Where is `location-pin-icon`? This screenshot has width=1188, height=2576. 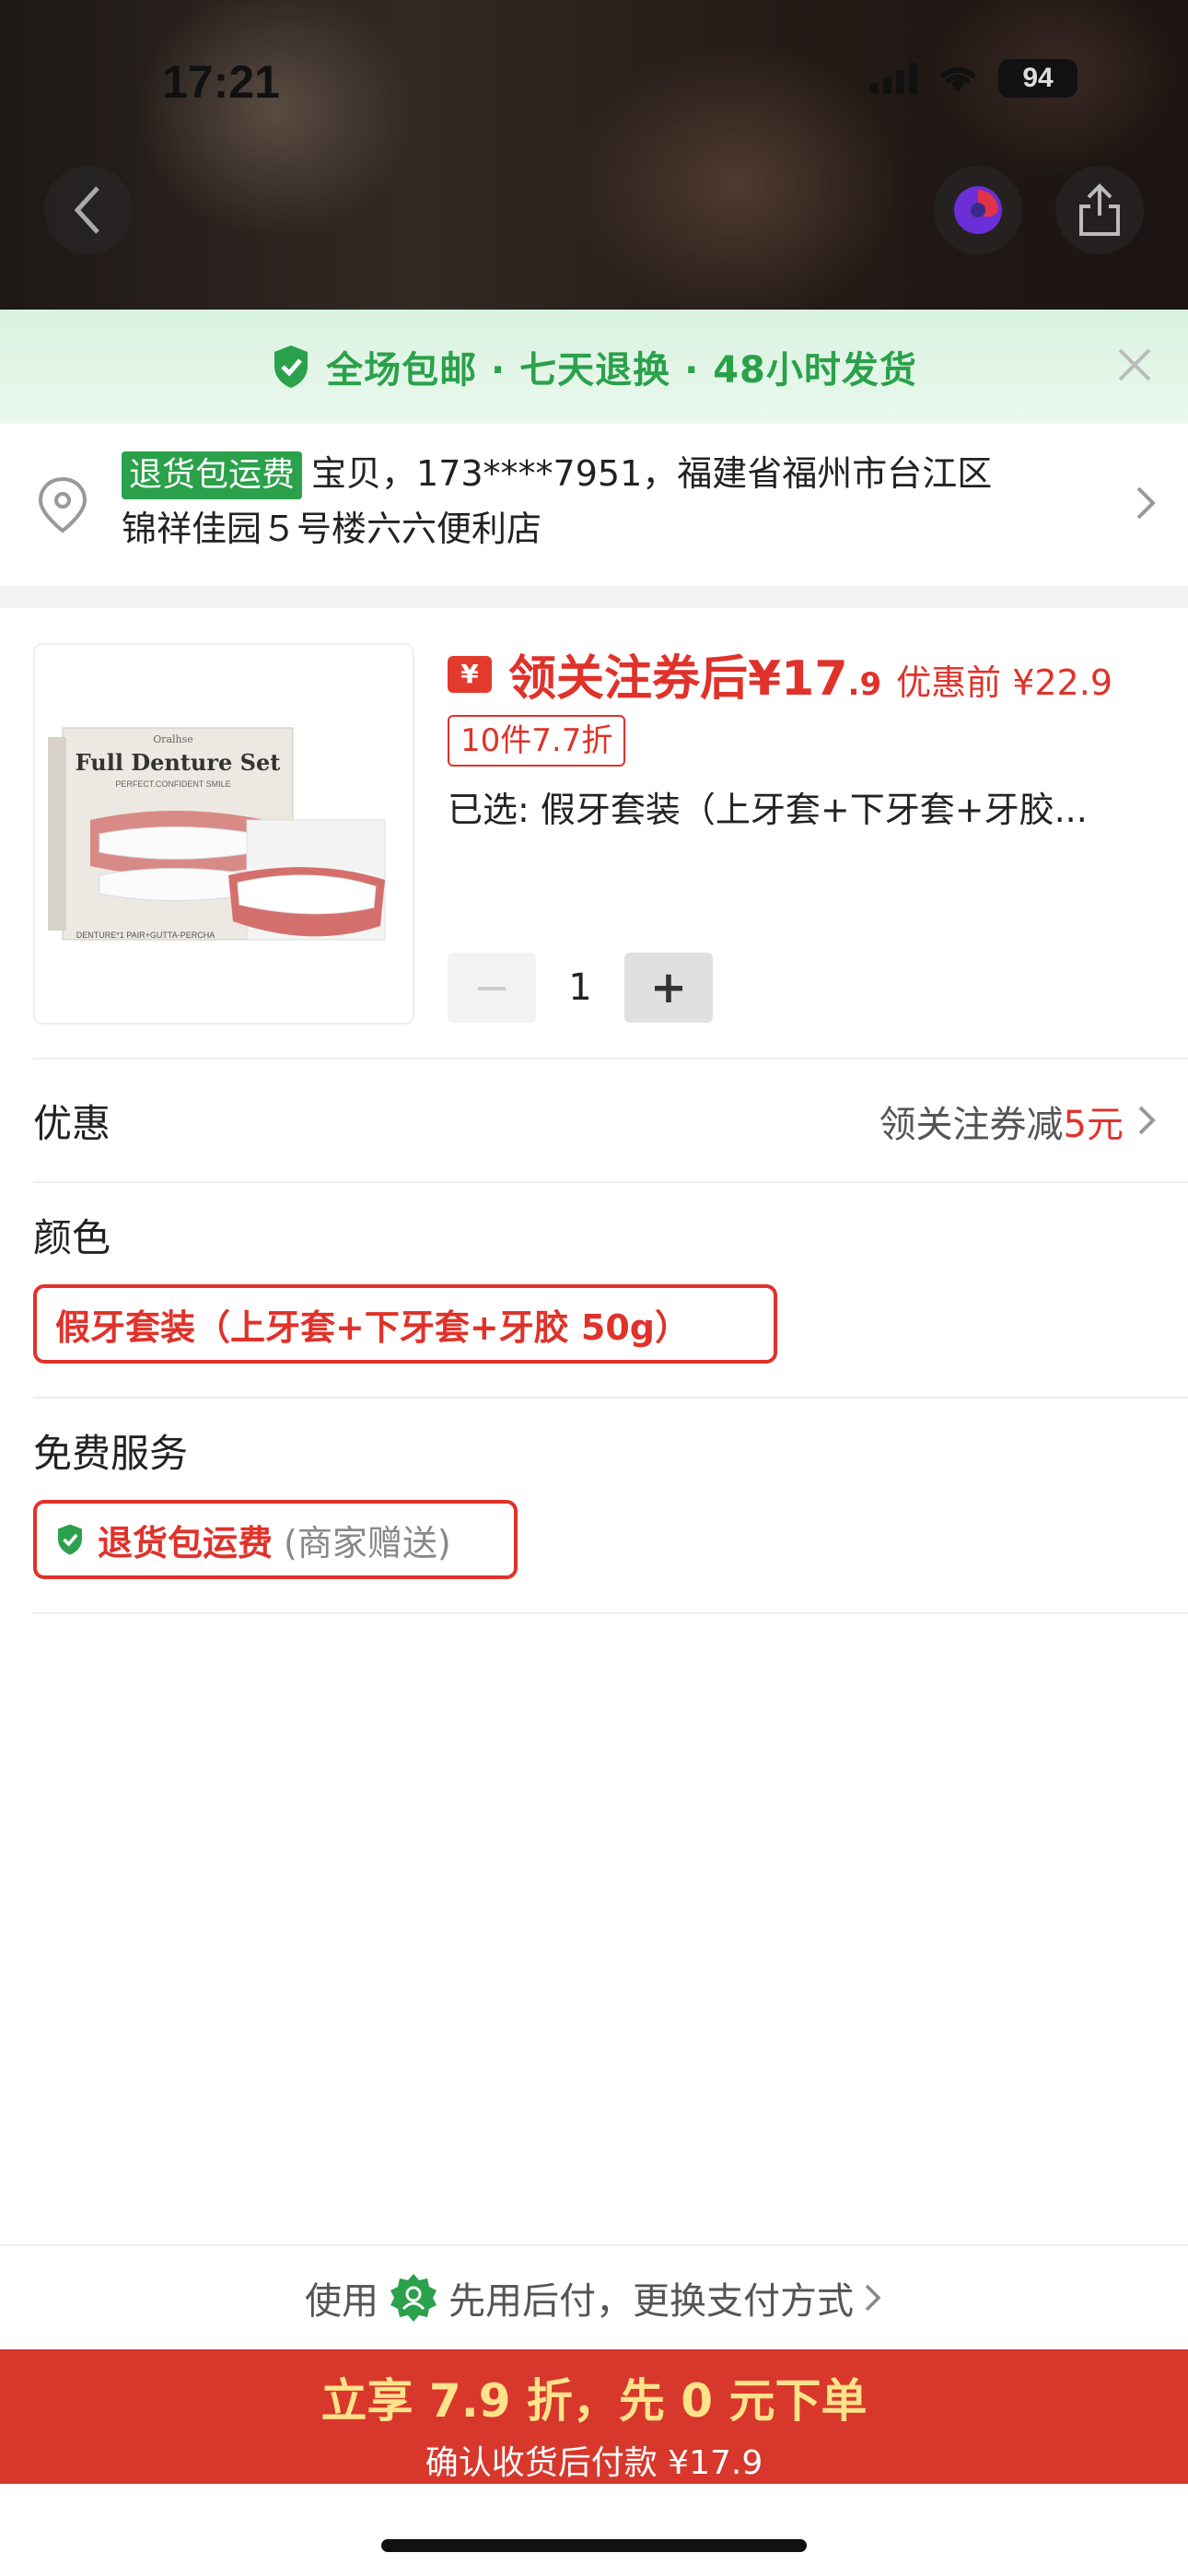
location-pin-icon is located at coordinates (63, 504).